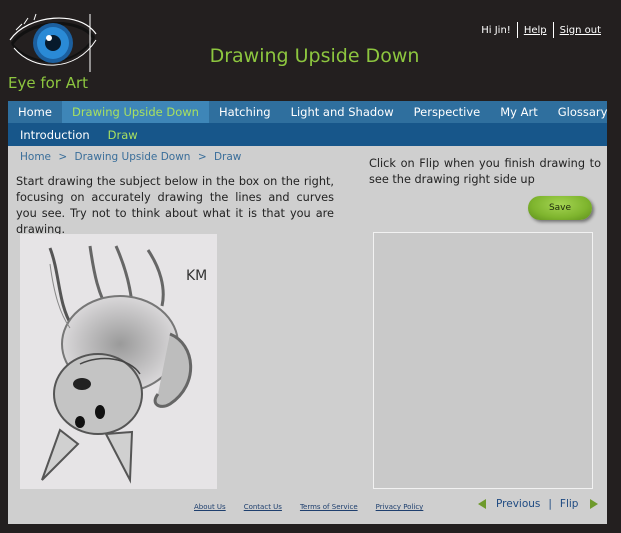  I want to click on previous-button: Previous, so click(518, 504).